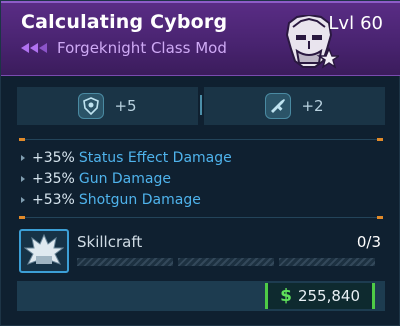 The width and height of the screenshot is (400, 326). Describe the element at coordinates (371, 23) in the screenshot. I see `level-value: 60` at that location.